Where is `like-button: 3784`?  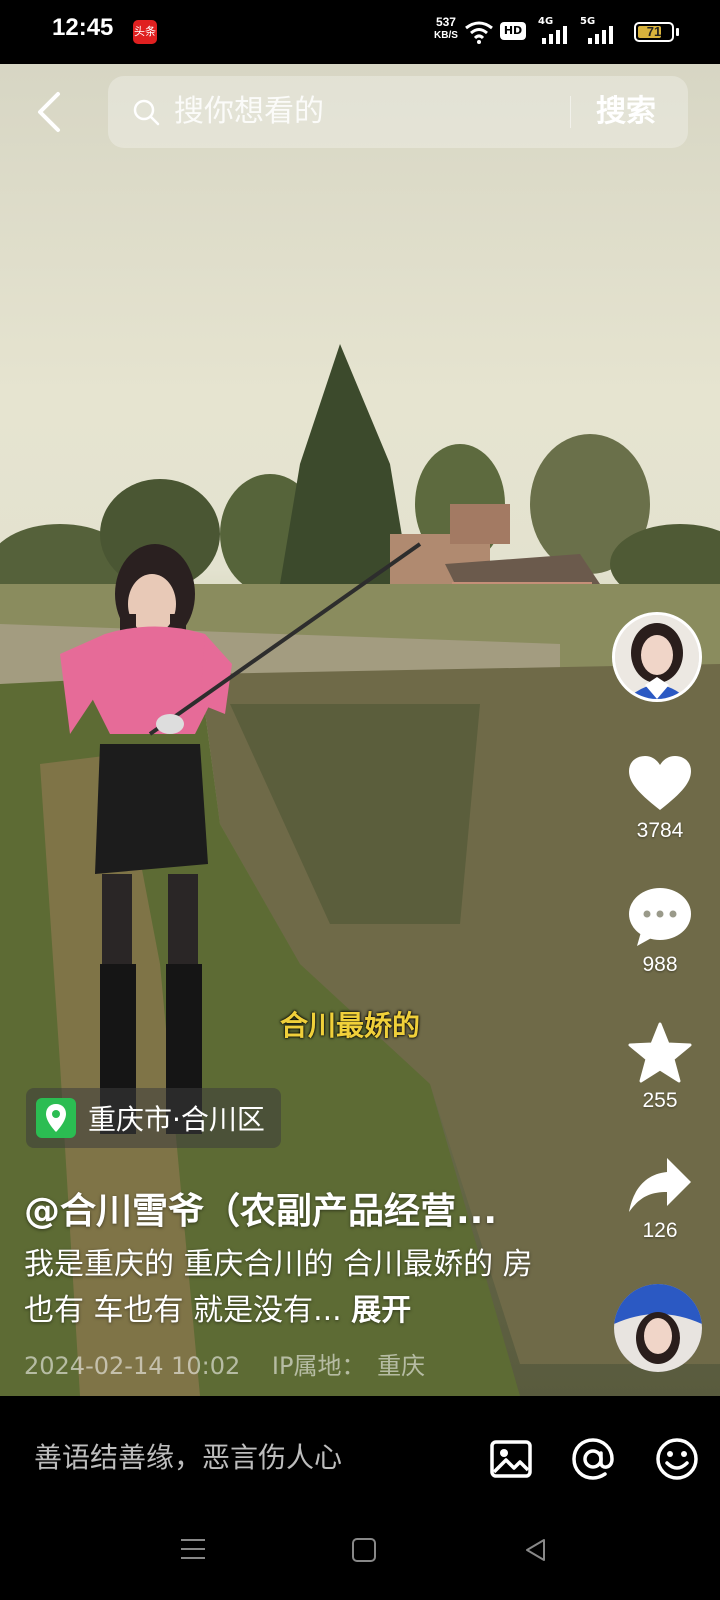 like-button: 3784 is located at coordinates (660, 799).